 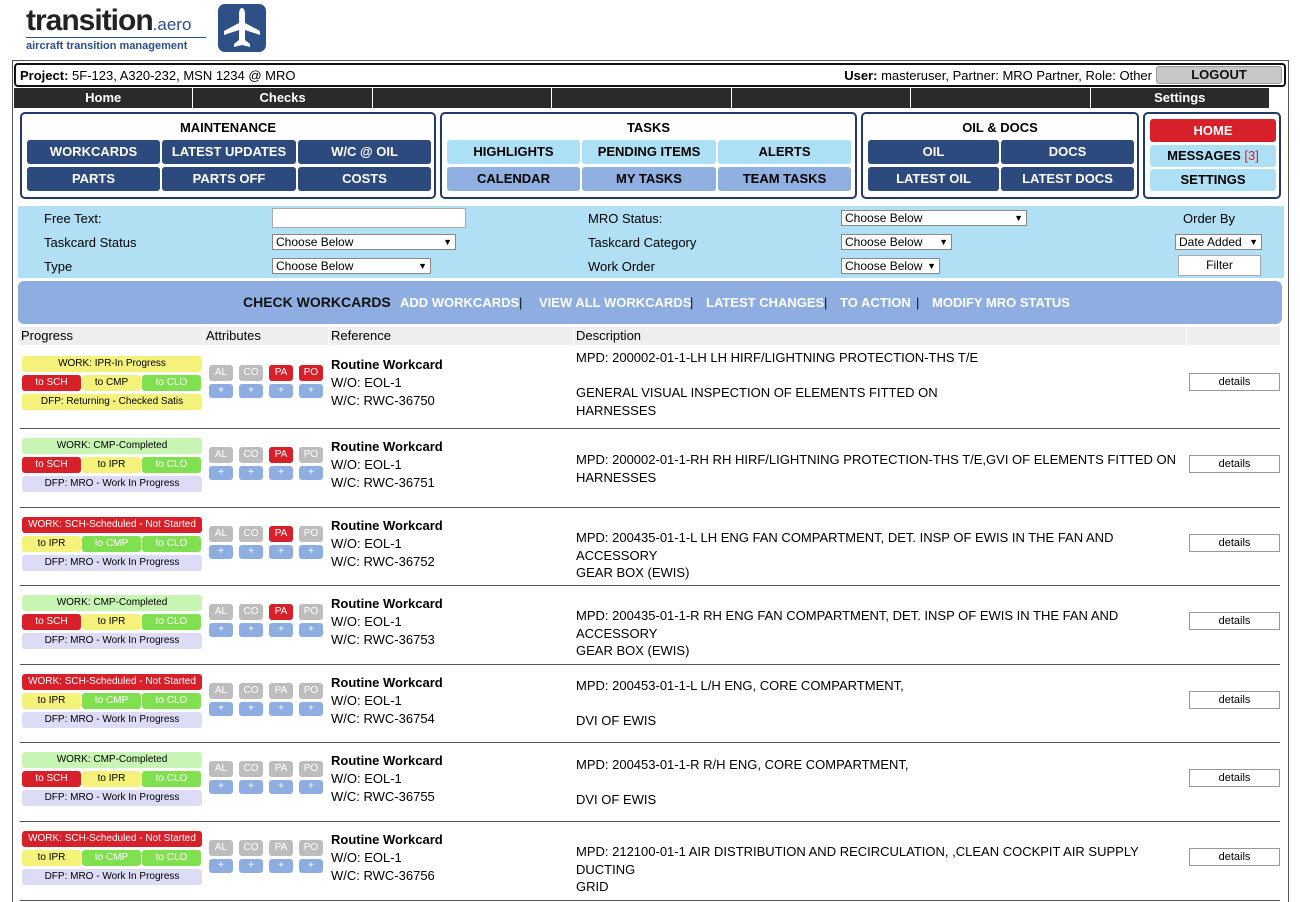 I want to click on messages-button: MESSAGES [3], so click(x=1213, y=156).